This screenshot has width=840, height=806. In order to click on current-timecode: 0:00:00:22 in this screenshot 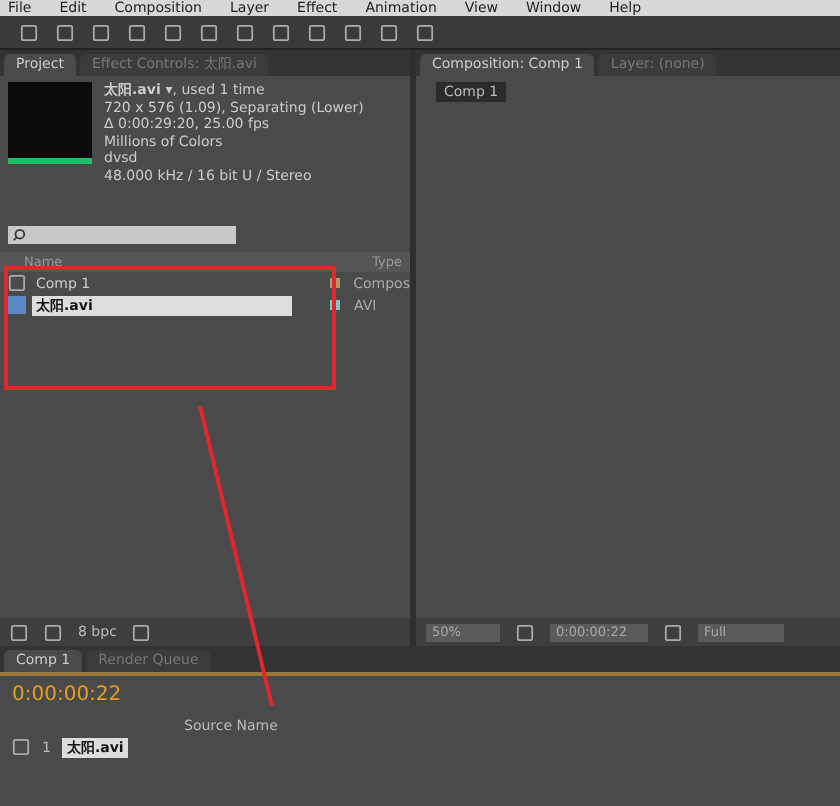, I will do `click(420, 695)`.